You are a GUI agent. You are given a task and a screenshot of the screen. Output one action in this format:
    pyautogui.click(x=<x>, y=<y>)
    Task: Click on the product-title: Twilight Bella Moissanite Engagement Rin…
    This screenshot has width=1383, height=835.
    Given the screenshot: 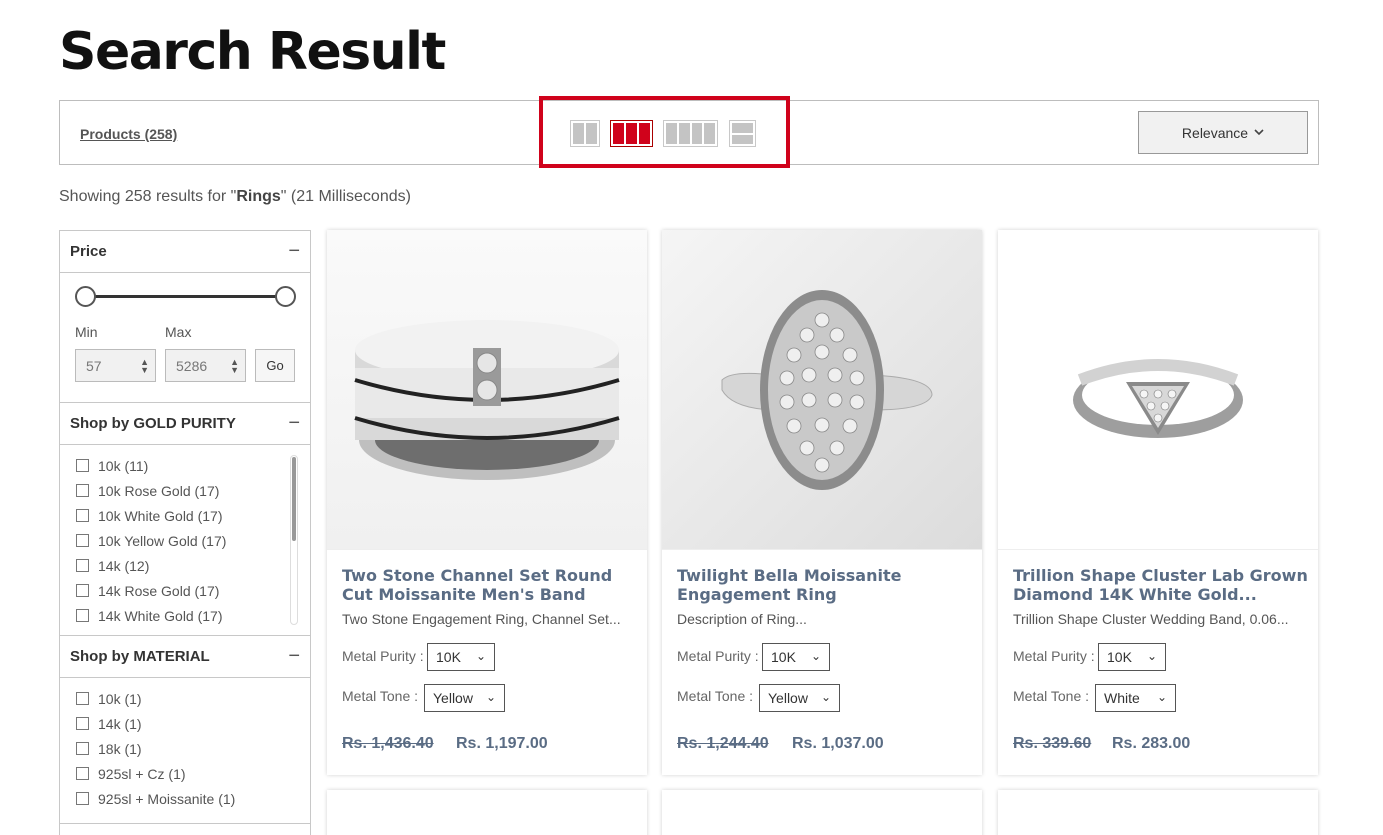 What is the action you would take?
    pyautogui.click(x=824, y=585)
    